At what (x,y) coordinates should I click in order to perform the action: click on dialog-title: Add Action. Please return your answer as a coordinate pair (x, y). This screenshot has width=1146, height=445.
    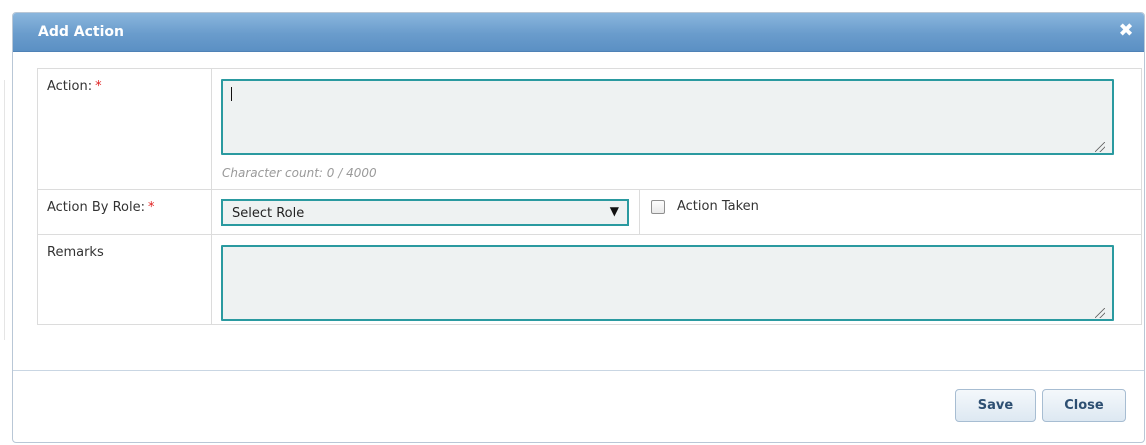
    Looking at the image, I should click on (81, 32).